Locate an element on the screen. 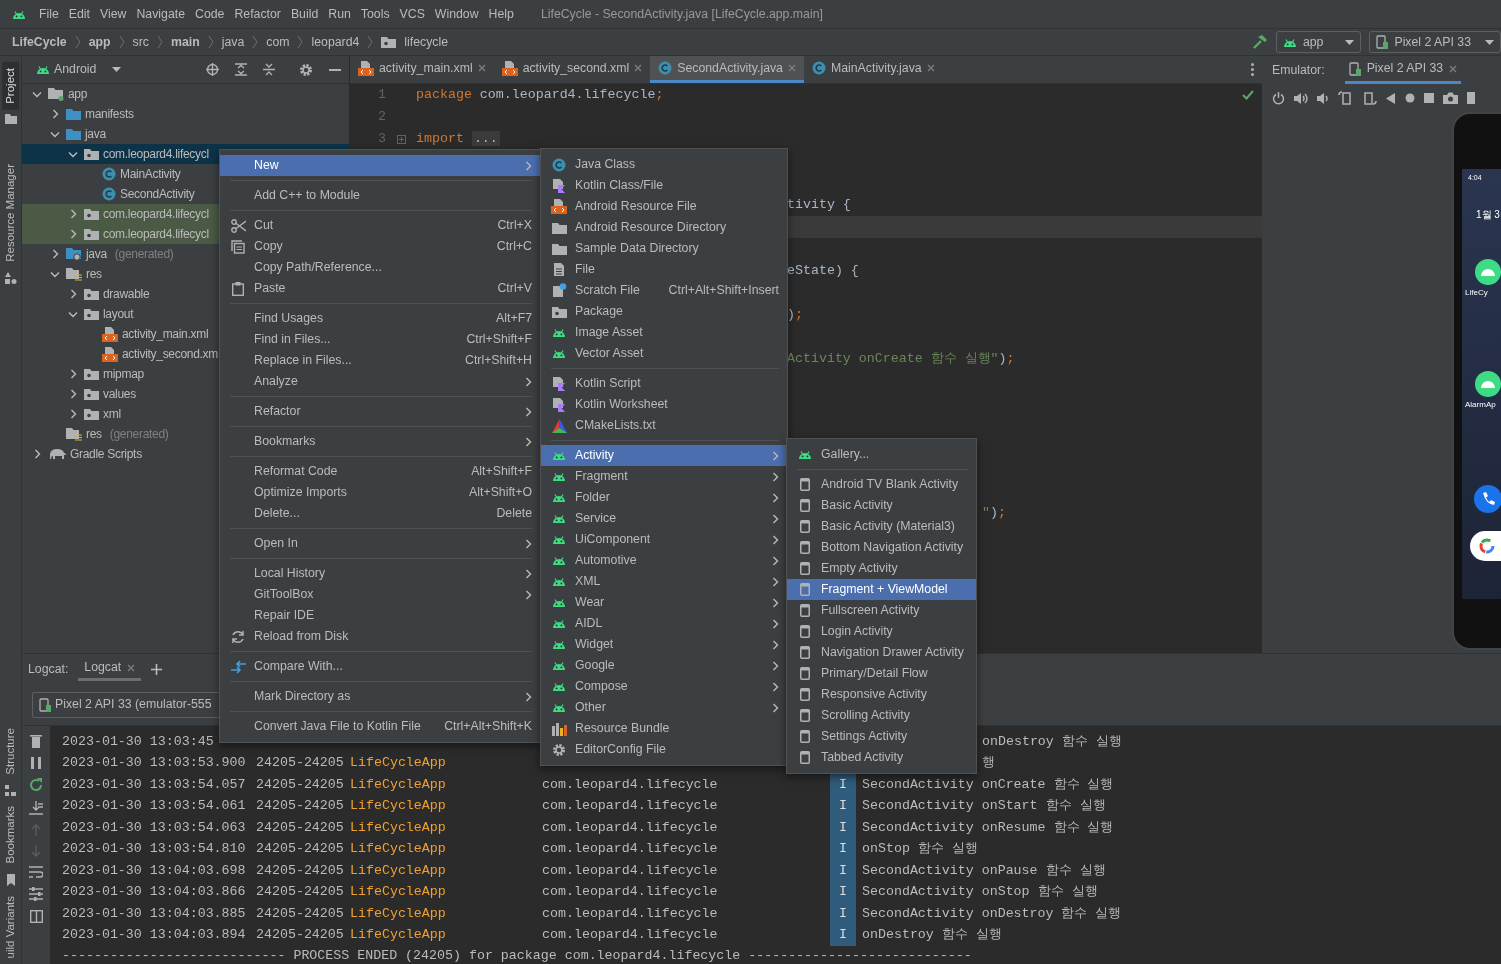 This screenshot has width=1501, height=964. menu-bar-item: Tools is located at coordinates (375, 14).